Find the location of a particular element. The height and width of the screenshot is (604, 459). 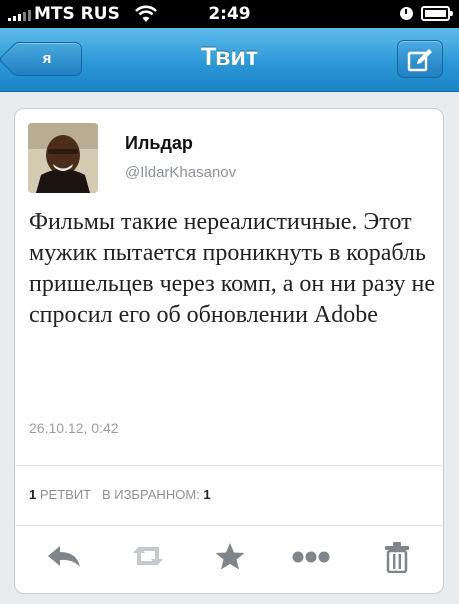

avatar-image is located at coordinates (63, 158).